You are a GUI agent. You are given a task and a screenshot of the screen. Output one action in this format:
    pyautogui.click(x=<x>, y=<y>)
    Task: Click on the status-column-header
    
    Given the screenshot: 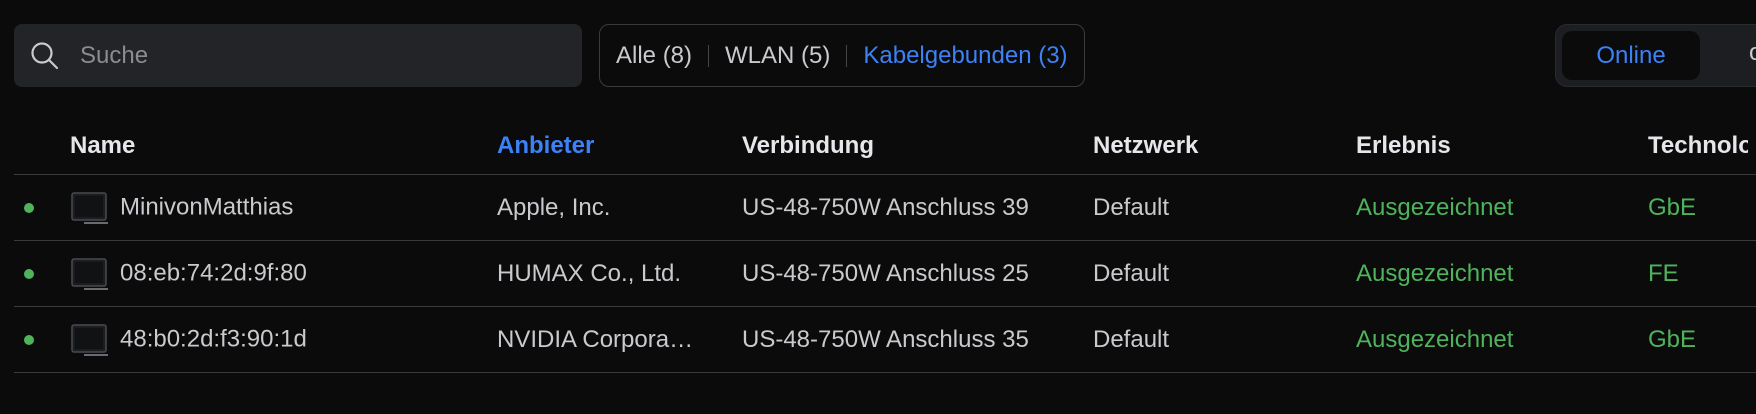 What is the action you would take?
    pyautogui.click(x=42, y=146)
    